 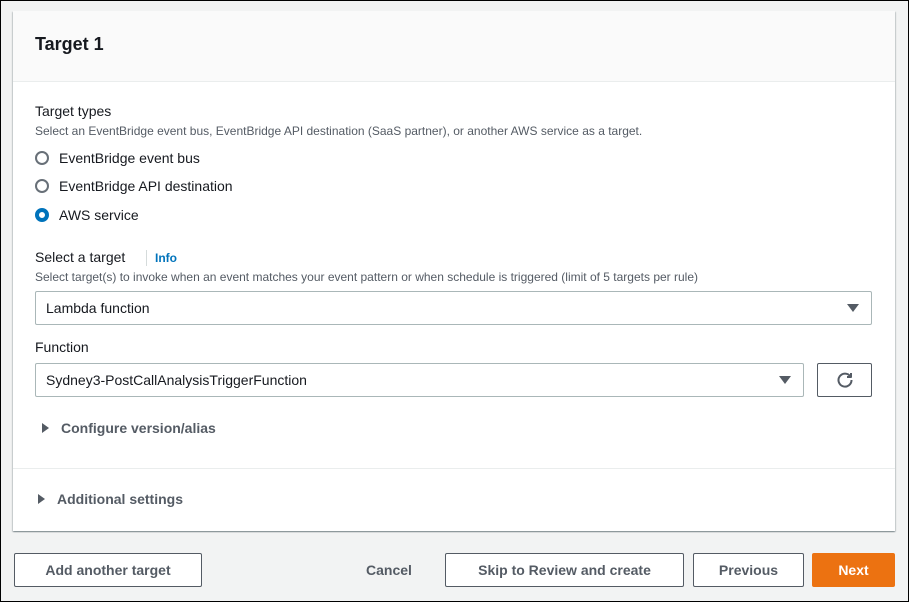 What do you see at coordinates (176, 380) in the screenshot?
I see `function-select-value: Sydney3-PostCallAnalysisTriggerFunction` at bounding box center [176, 380].